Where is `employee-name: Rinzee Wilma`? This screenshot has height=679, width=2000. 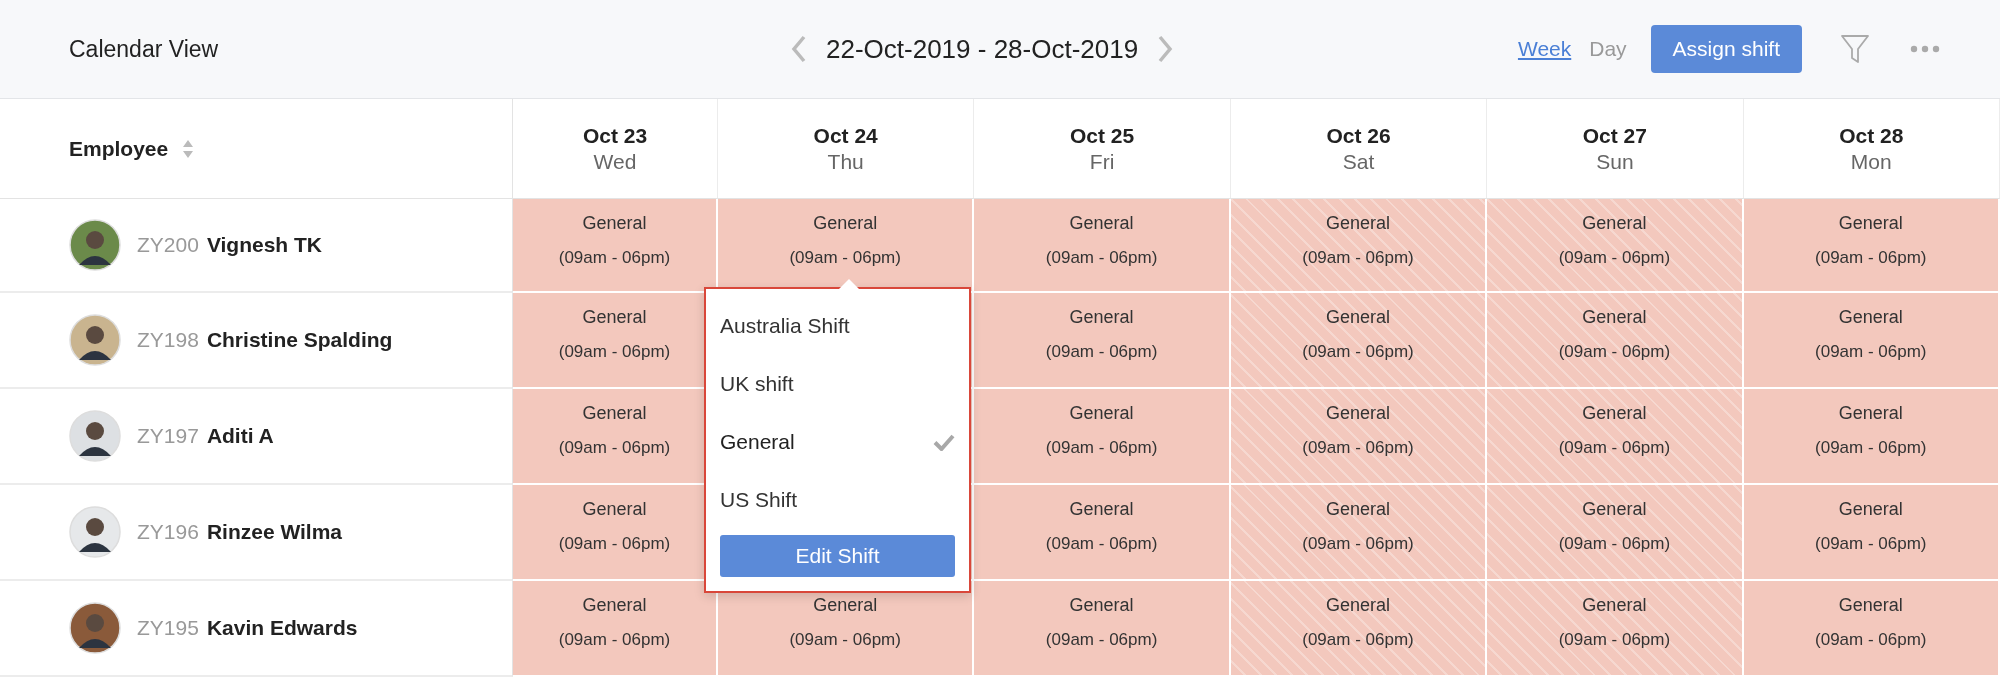
employee-name: Rinzee Wilma is located at coordinates (274, 532).